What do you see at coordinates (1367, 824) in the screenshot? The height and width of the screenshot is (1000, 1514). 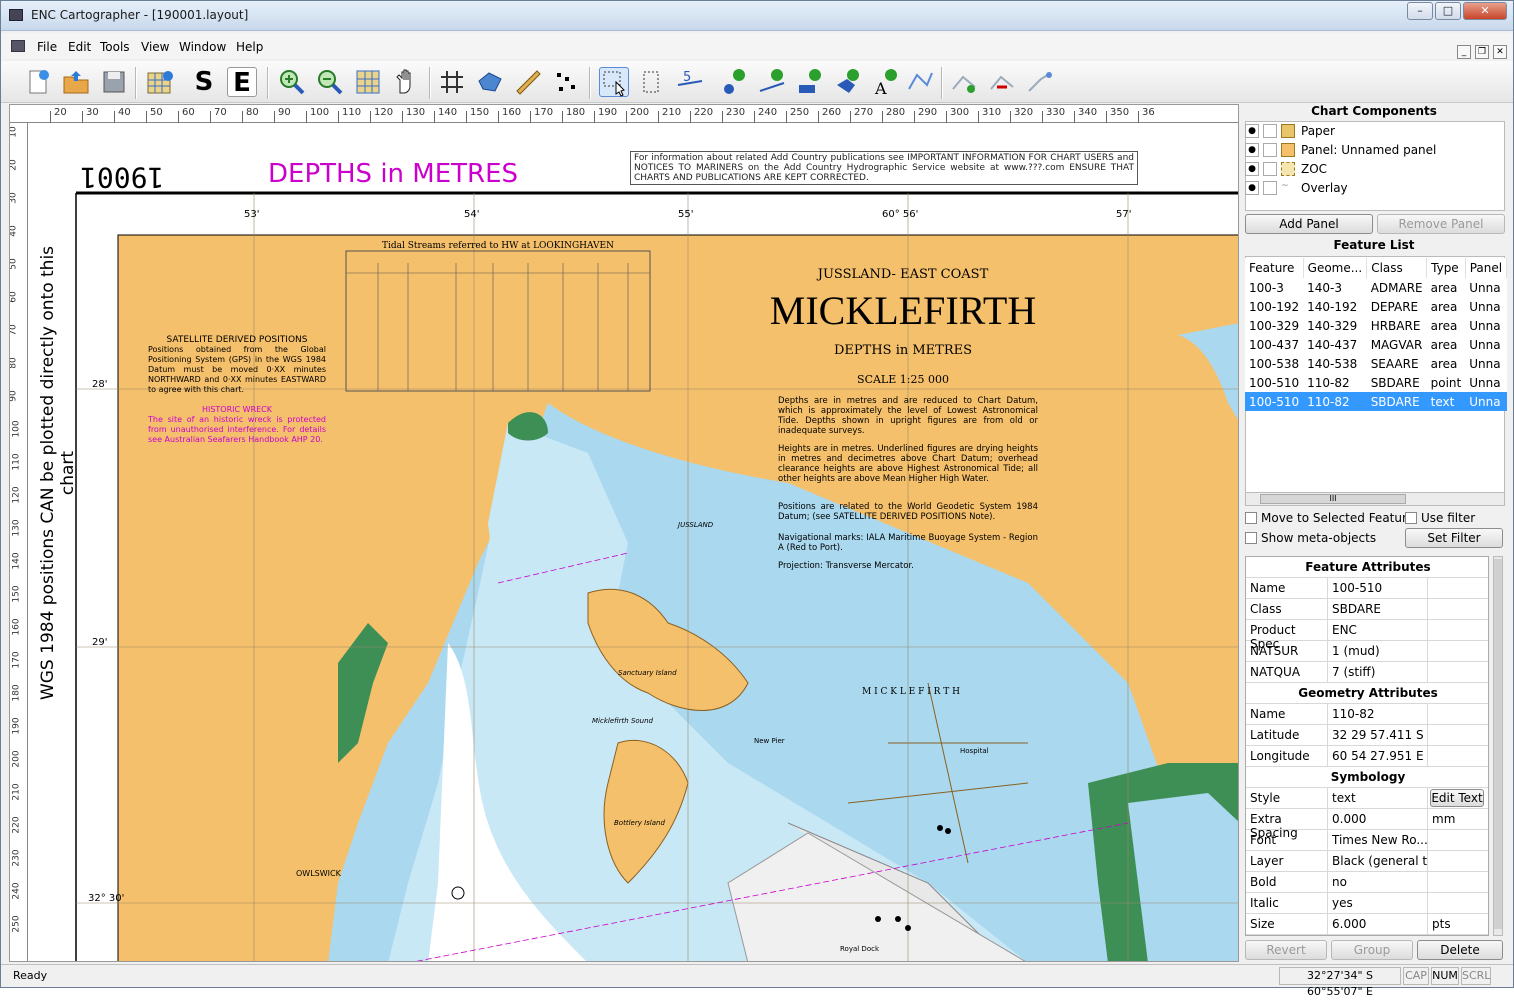 I see `attr-row: Extra Spacing 0.000 mm` at bounding box center [1367, 824].